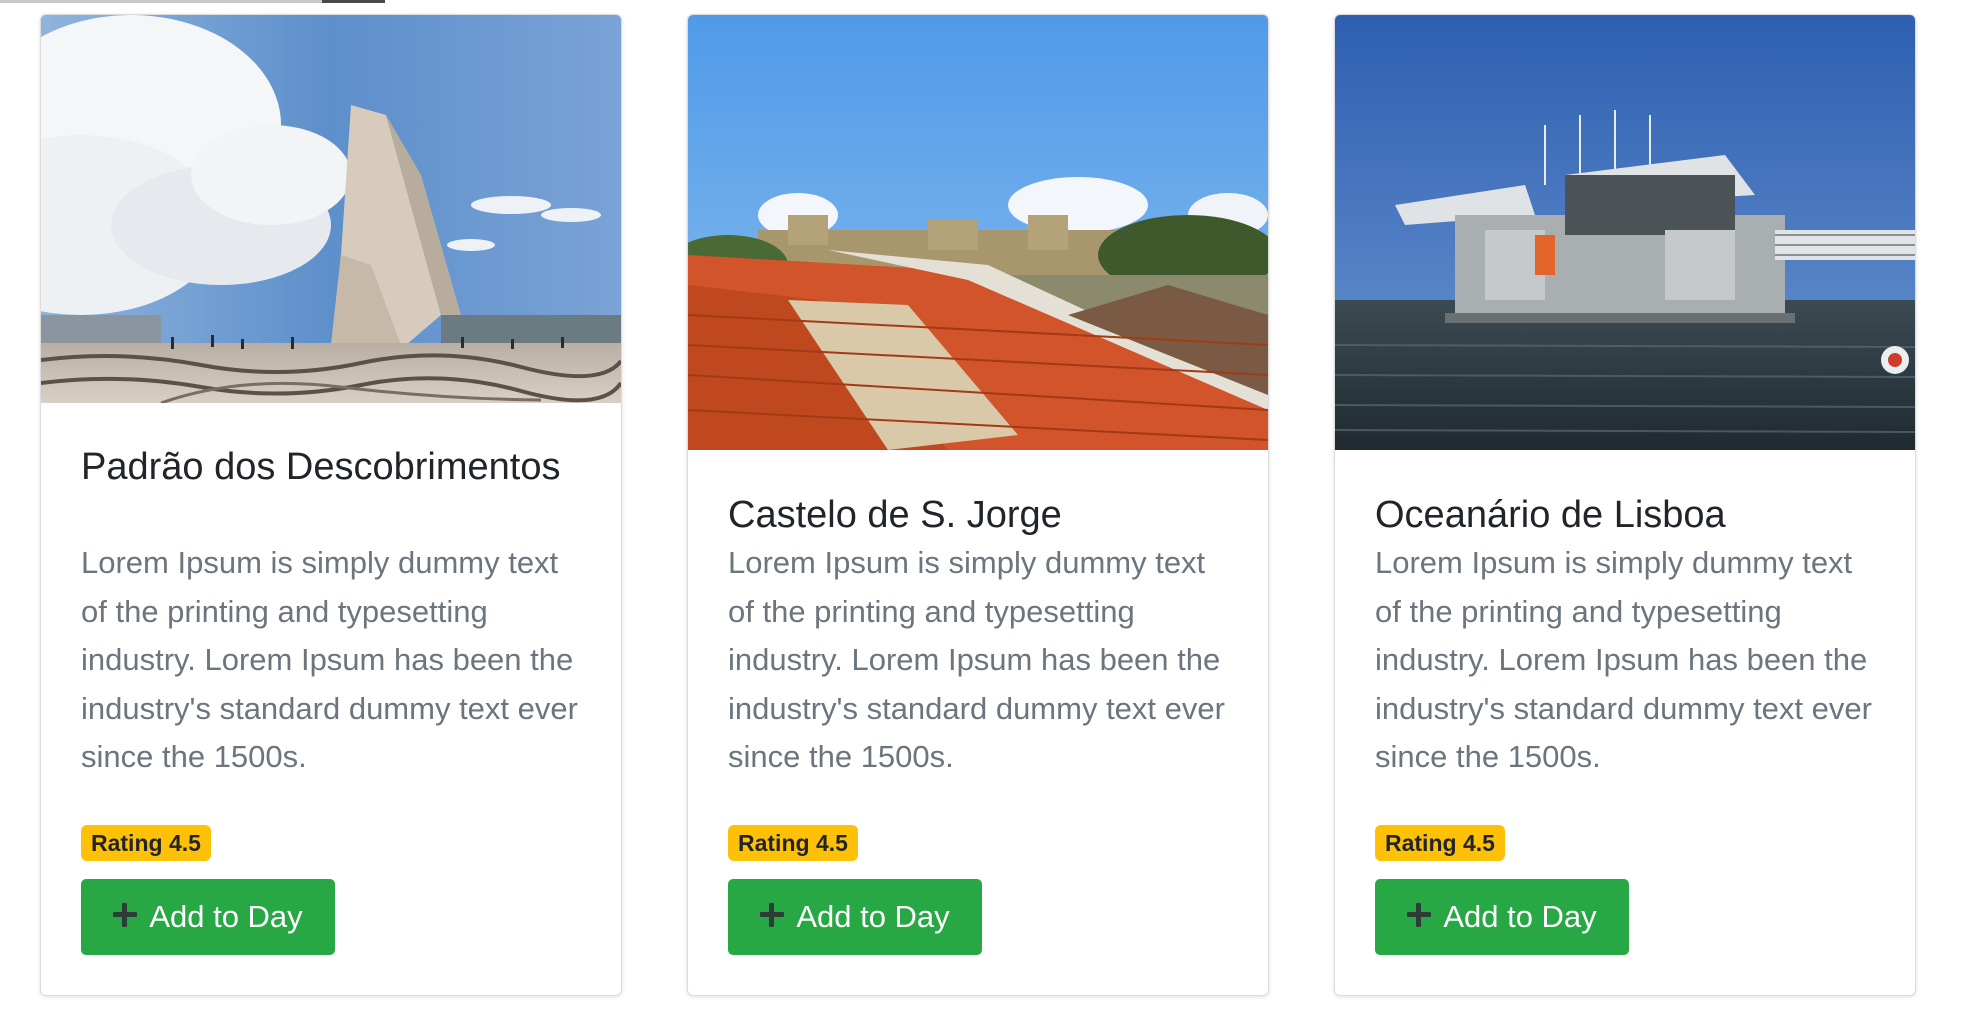  Describe the element at coordinates (978, 232) in the screenshot. I see `card-image-castelo` at that location.